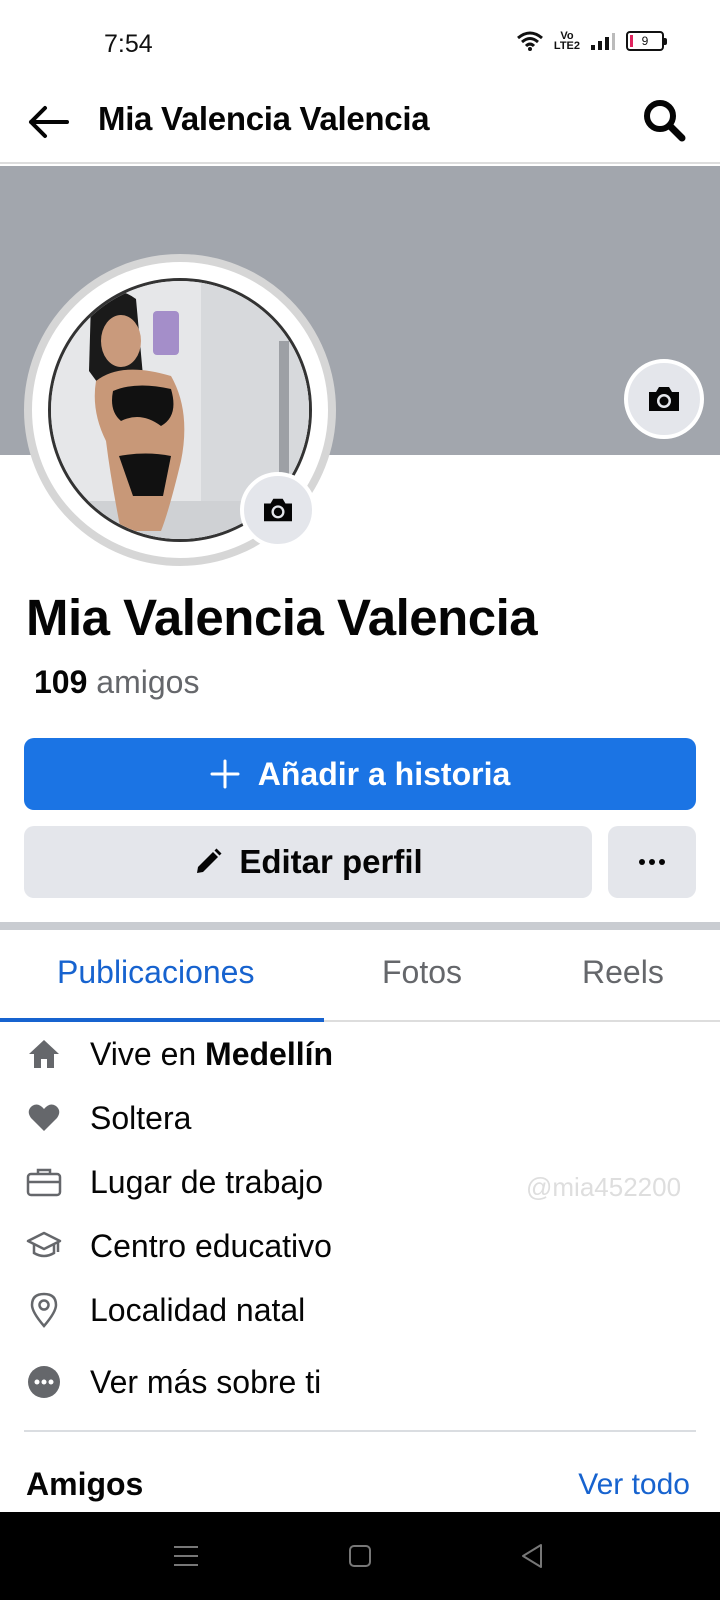 The width and height of the screenshot is (720, 1600). I want to click on add-to-story-label: Añadir a historia, so click(384, 773).